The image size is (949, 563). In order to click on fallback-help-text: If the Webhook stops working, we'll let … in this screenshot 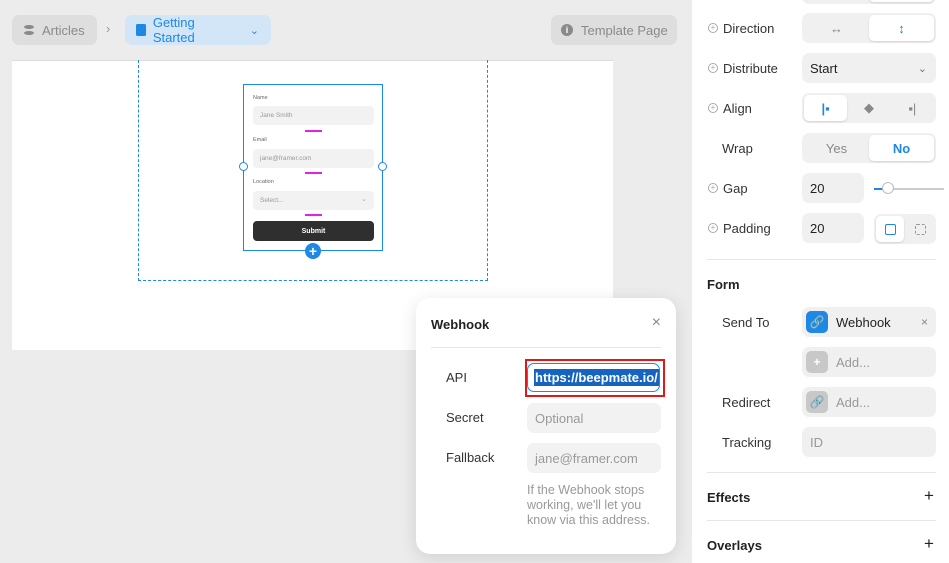, I will do `click(588, 505)`.